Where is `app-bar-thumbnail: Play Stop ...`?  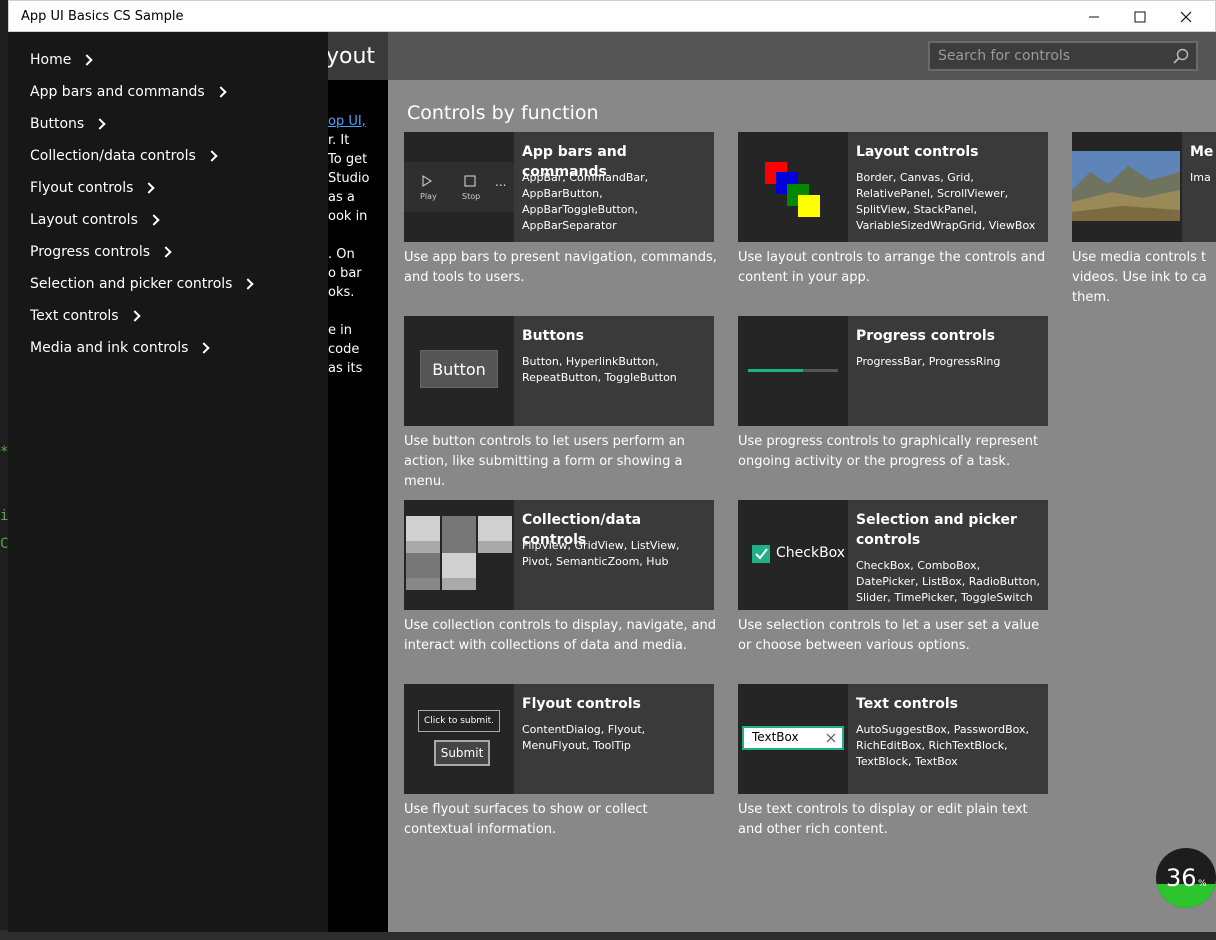
app-bar-thumbnail: Play Stop ... is located at coordinates (459, 187).